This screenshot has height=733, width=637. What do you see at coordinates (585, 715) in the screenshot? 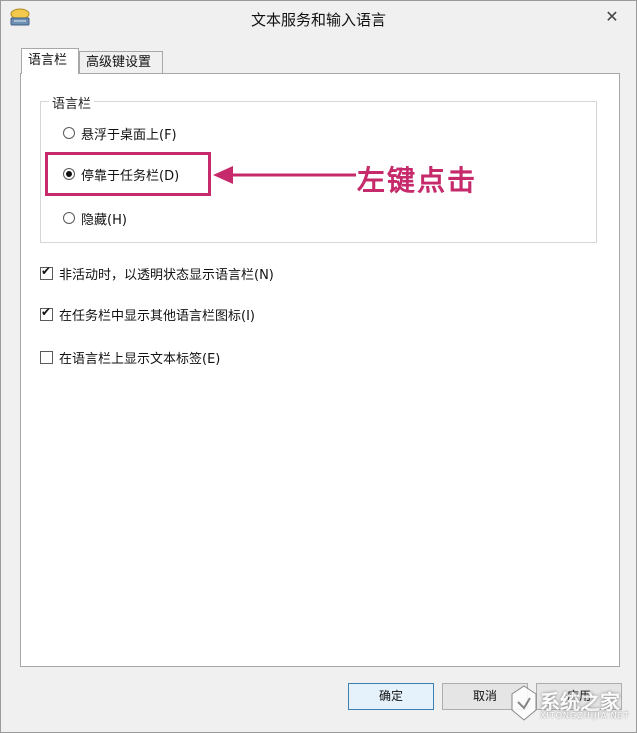
I see `watermark-subtext: XITONGZHIJIA.NET` at bounding box center [585, 715].